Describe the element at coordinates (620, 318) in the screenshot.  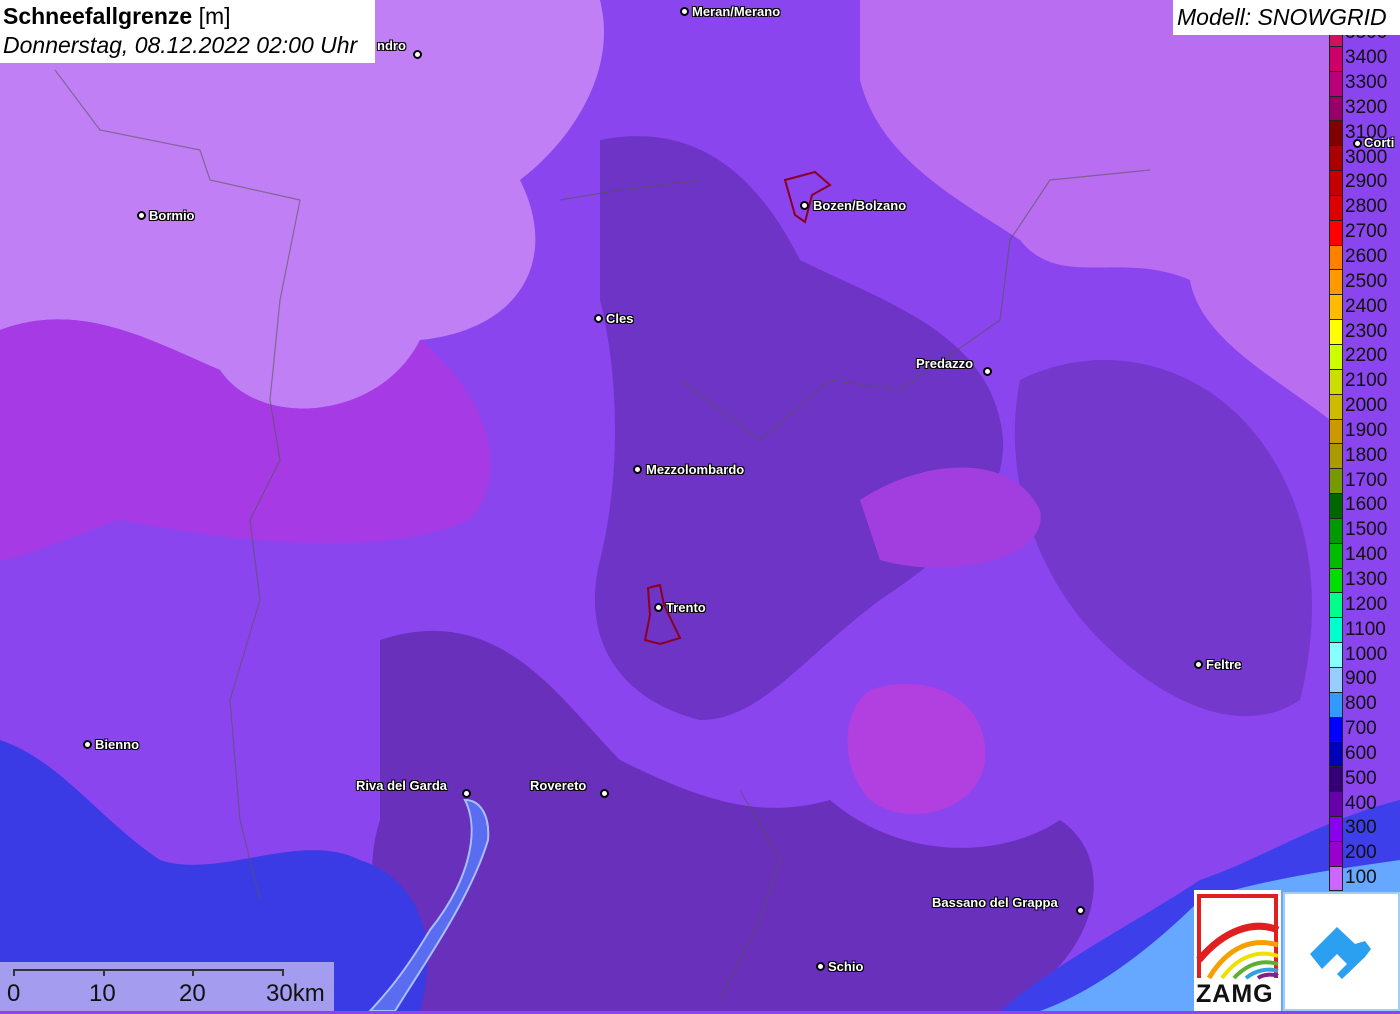
I see `city-label-cles: Cles` at that location.